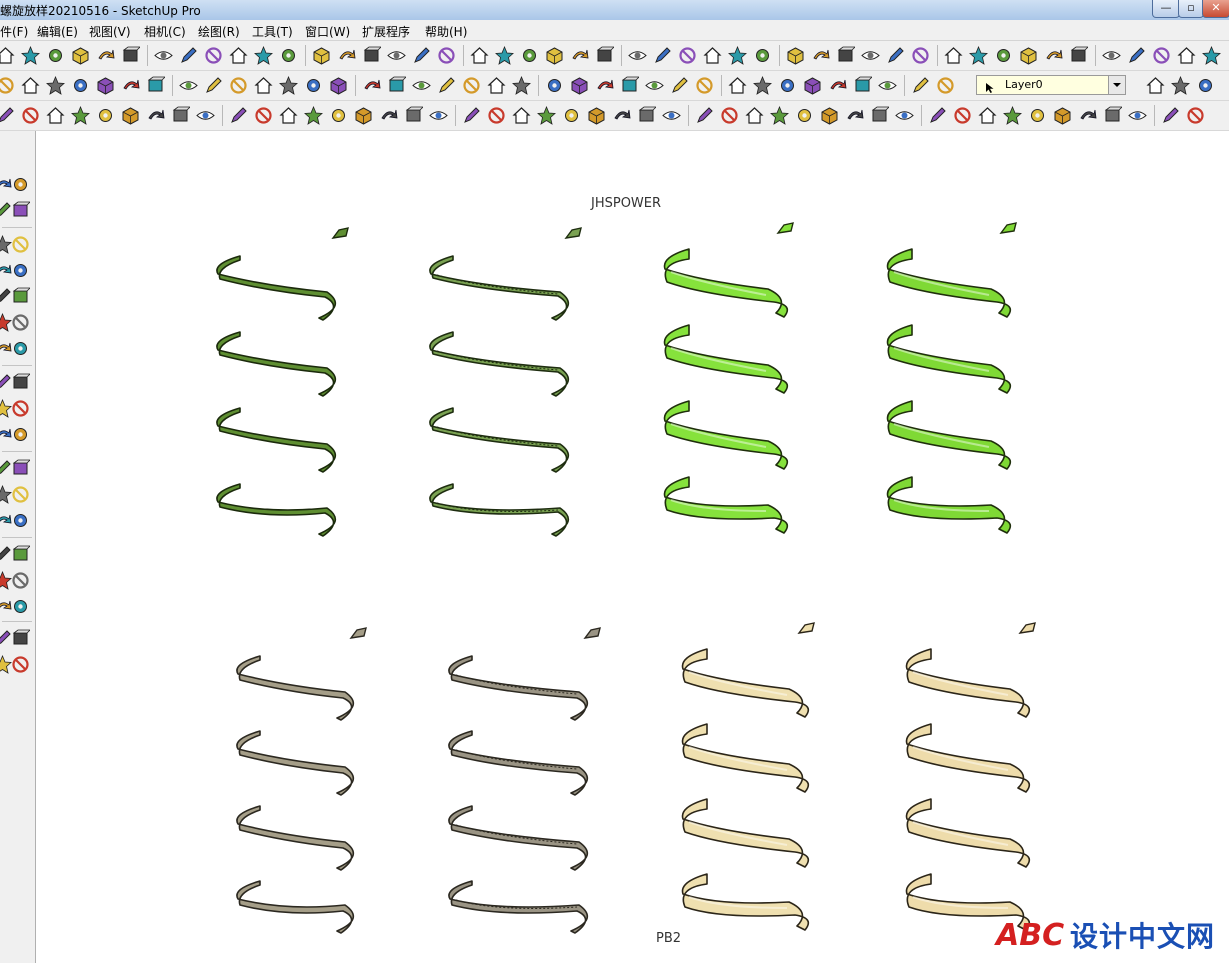  What do you see at coordinates (165, 31) in the screenshot?
I see `menu-camera: 相机(C)` at bounding box center [165, 31].